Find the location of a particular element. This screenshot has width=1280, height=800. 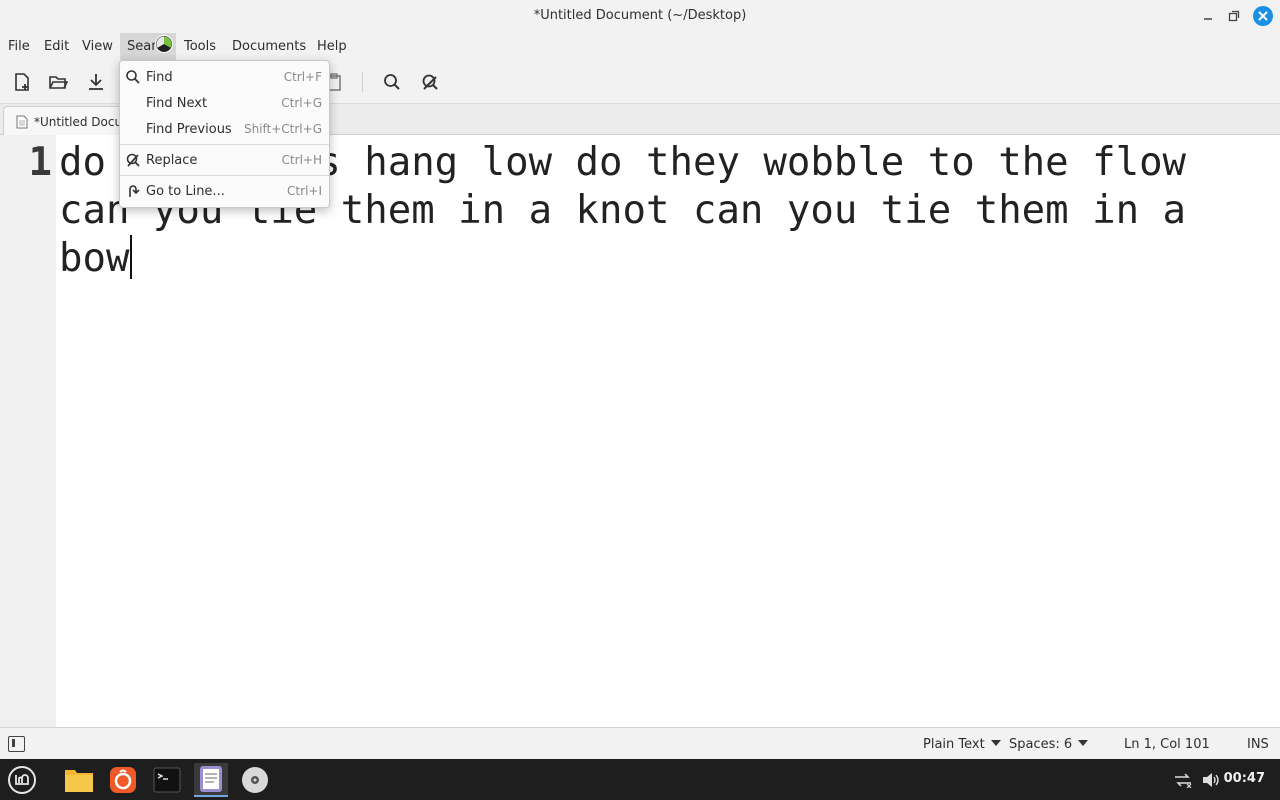

mint-menu-icon is located at coordinates (22, 780).